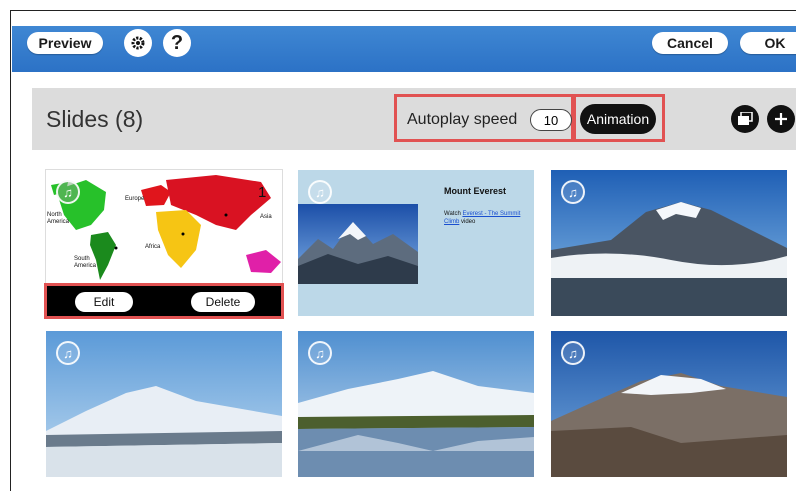 This screenshot has width=796, height=491. Describe the element at coordinates (164, 301) in the screenshot. I see `slide-edit-bar: Edit Delete` at that location.